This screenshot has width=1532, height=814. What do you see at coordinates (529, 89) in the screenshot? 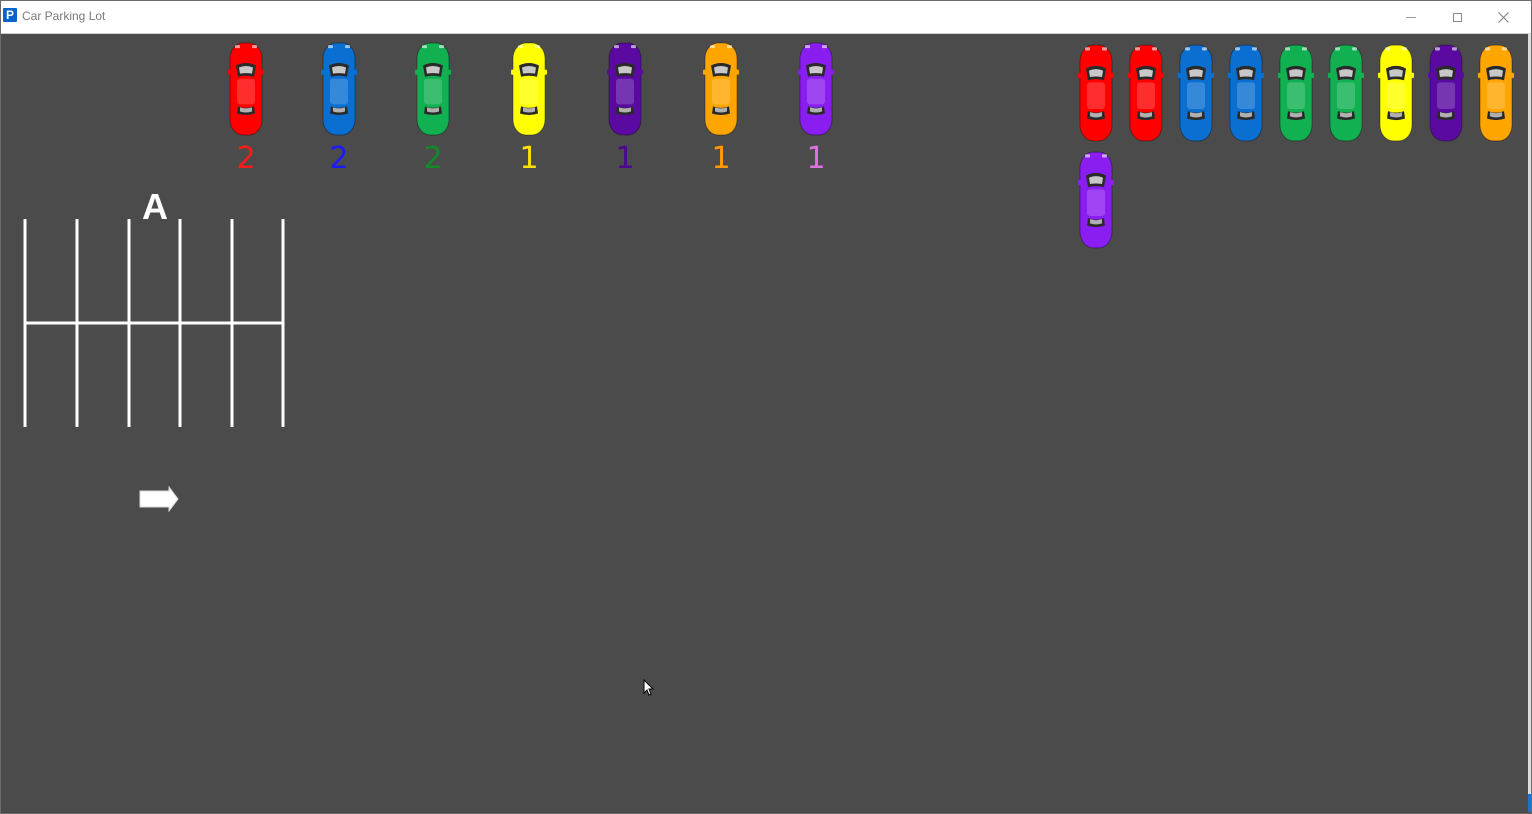
I see `legend-car-yellow` at bounding box center [529, 89].